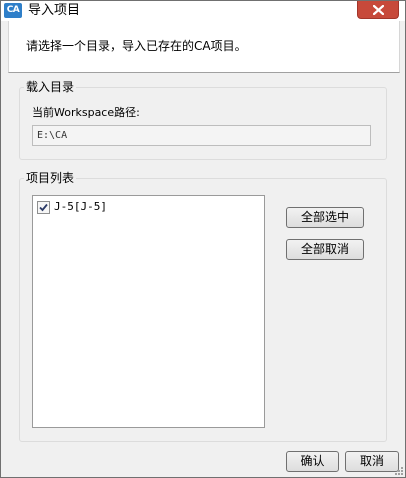  Describe the element at coordinates (325, 217) in the screenshot. I see `select-all-button: 全部选中` at that location.